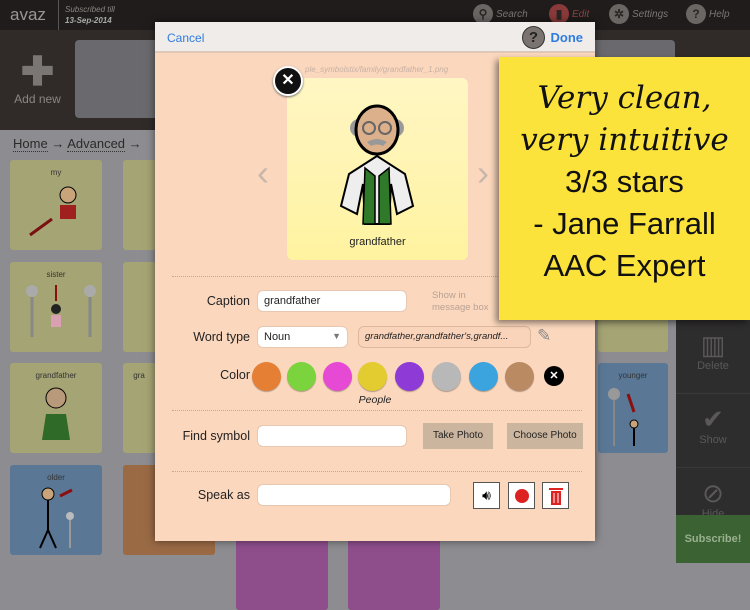 The height and width of the screenshot is (610, 750). I want to click on trash-icon, so click(555, 496).